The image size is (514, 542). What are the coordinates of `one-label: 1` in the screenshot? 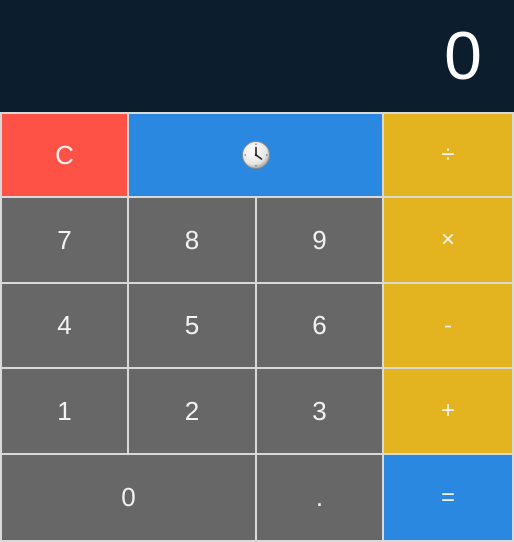 It's located at (64, 410).